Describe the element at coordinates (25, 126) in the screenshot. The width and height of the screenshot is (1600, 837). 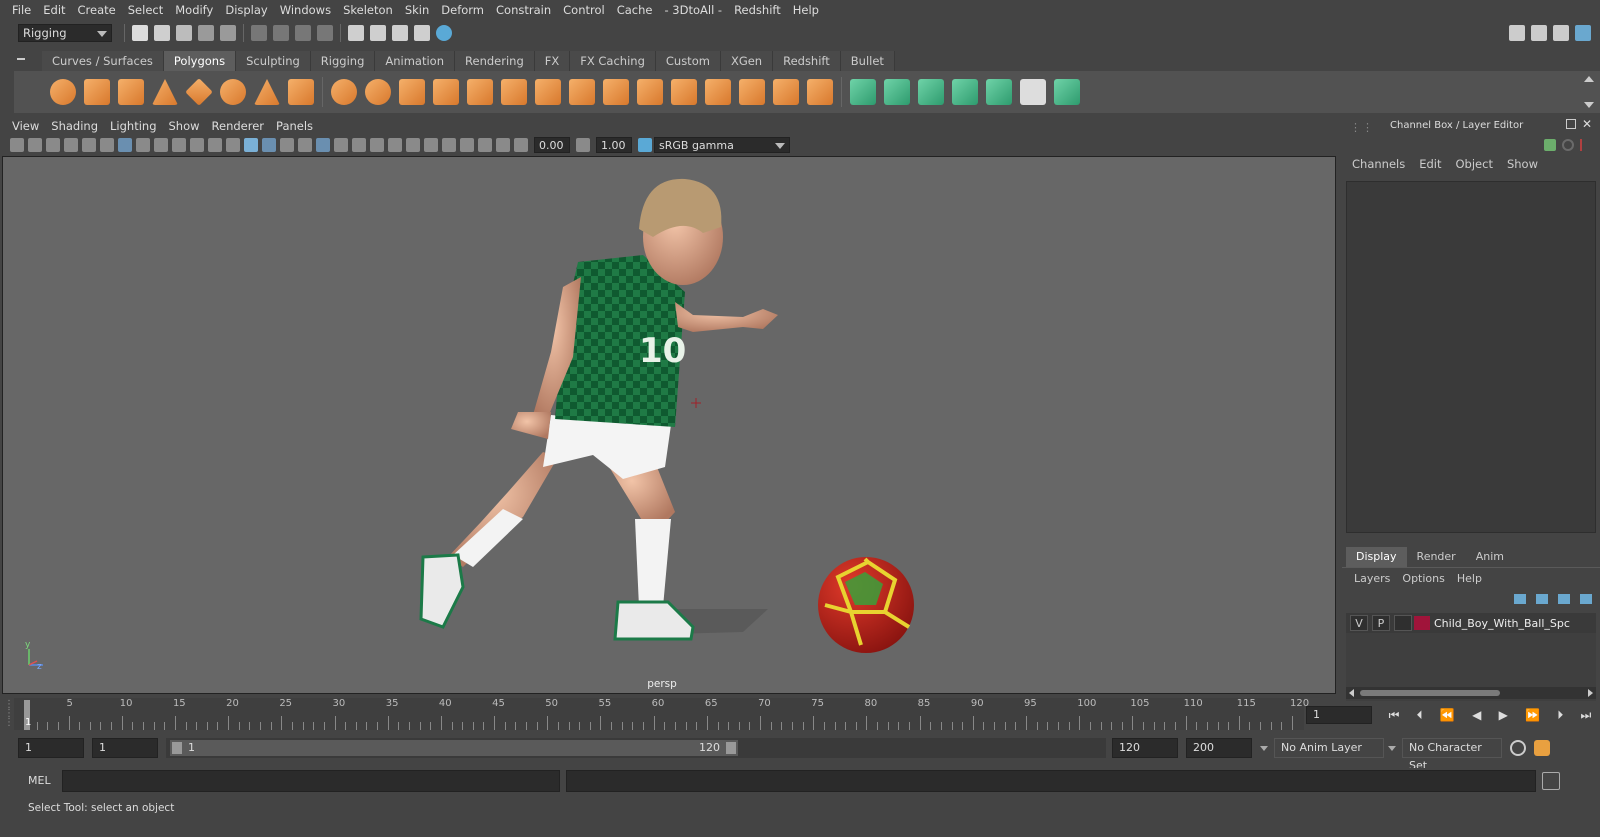
I see `menu-view: View` at that location.